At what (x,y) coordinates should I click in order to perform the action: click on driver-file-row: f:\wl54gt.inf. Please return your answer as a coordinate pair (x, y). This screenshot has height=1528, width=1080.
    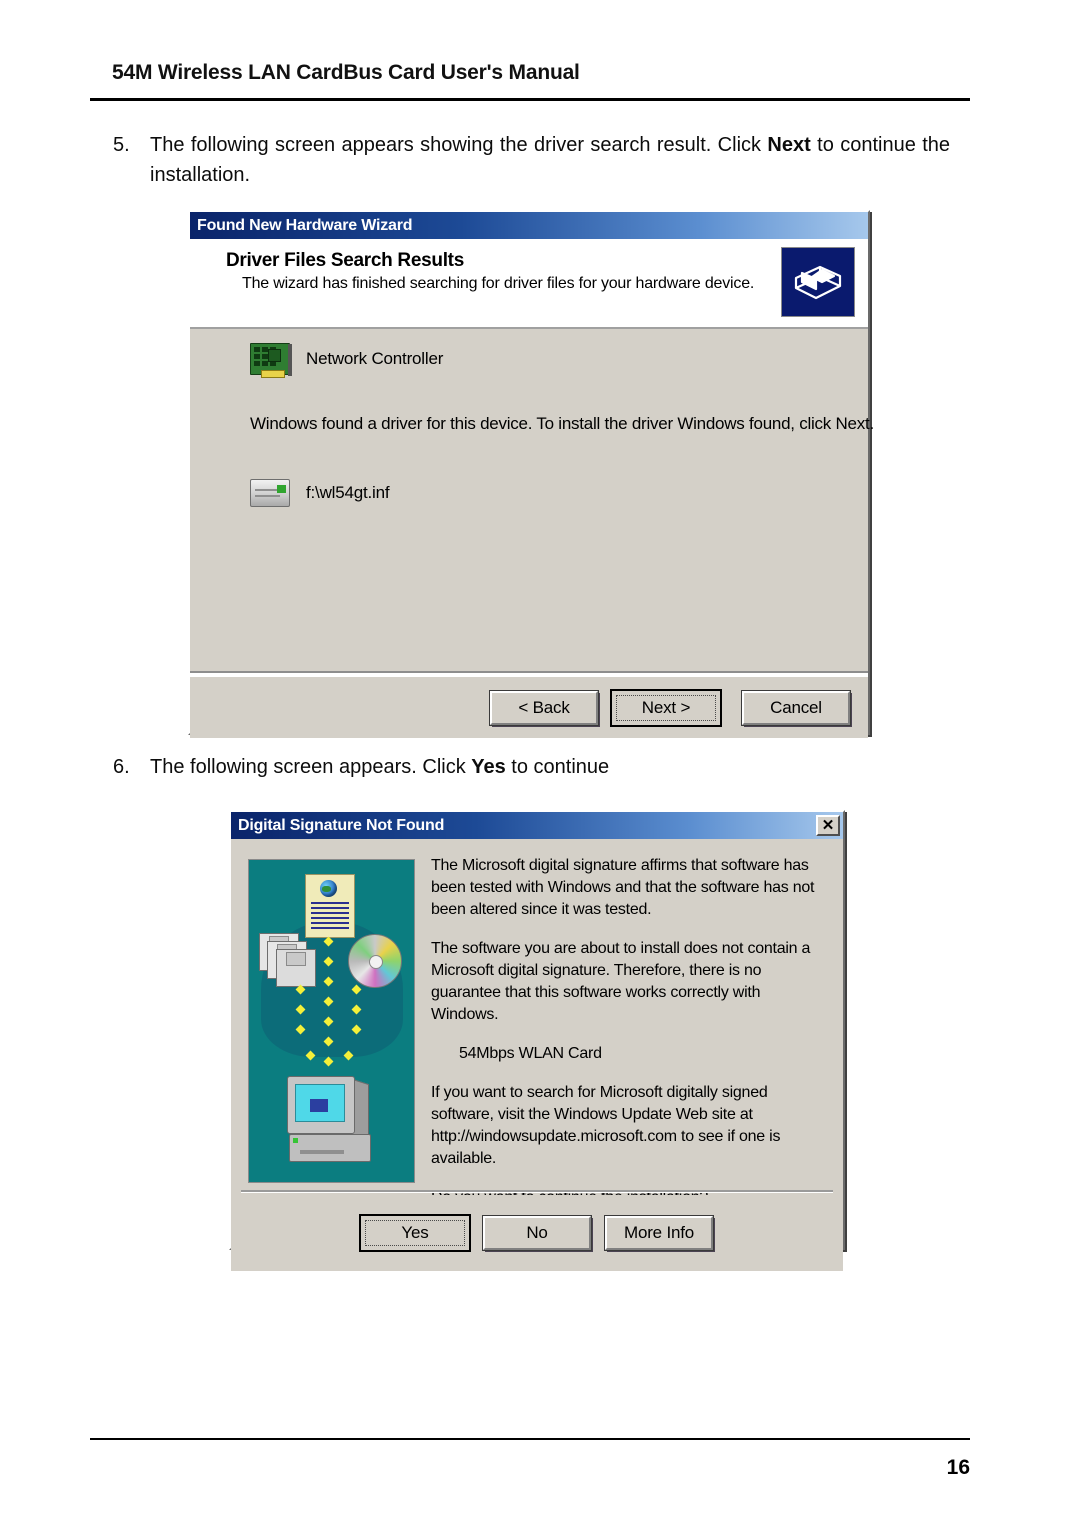
    Looking at the image, I should click on (320, 493).